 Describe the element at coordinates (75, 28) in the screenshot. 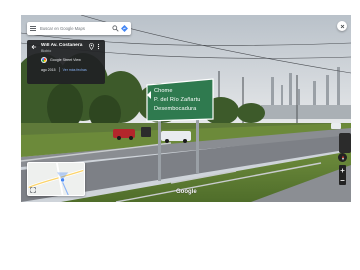

I see `search-input` at that location.